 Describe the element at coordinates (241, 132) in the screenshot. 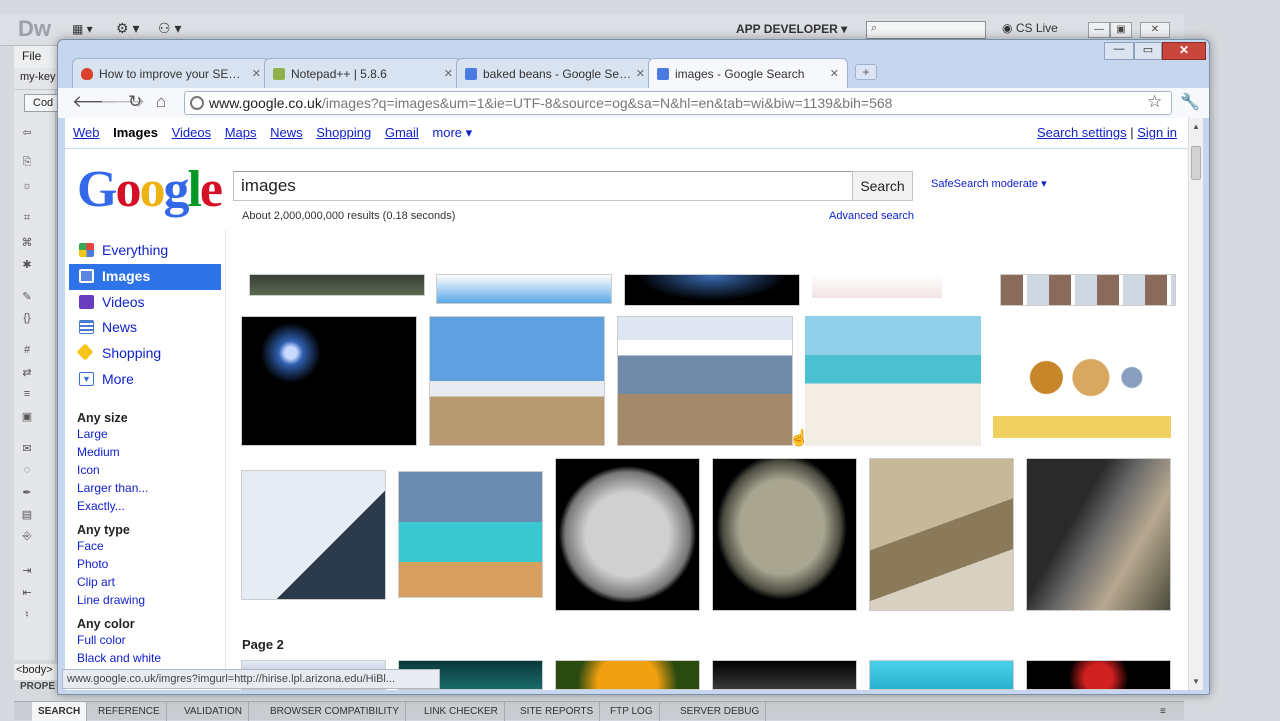

I see `topbar-link-maps: Maps` at that location.